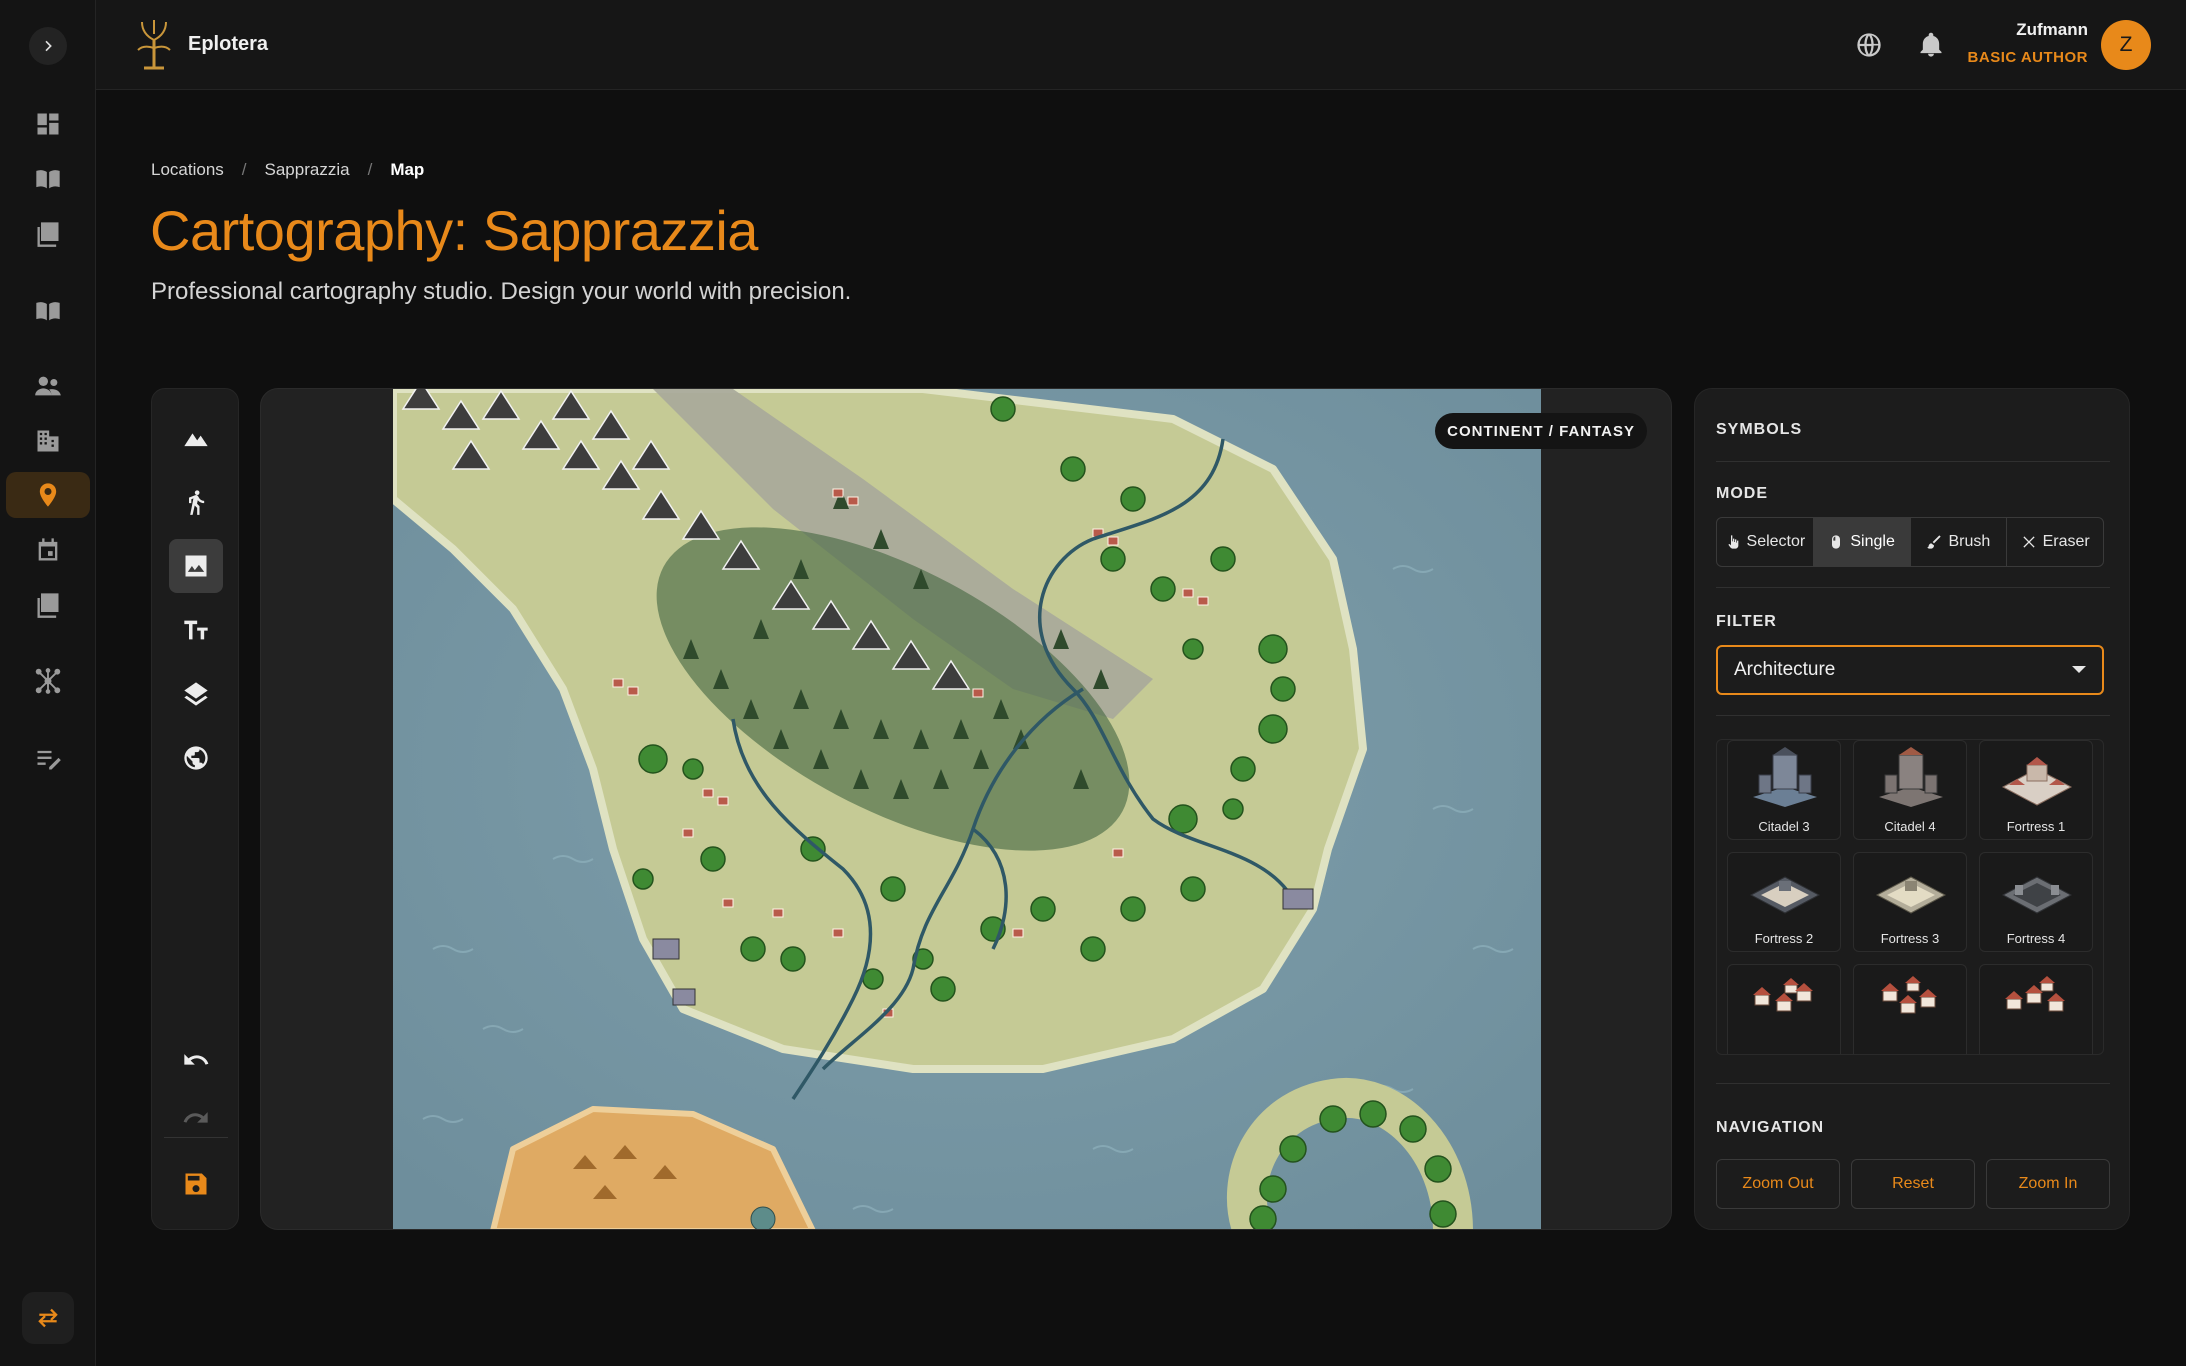  I want to click on mountain-icon, so click(196, 440).